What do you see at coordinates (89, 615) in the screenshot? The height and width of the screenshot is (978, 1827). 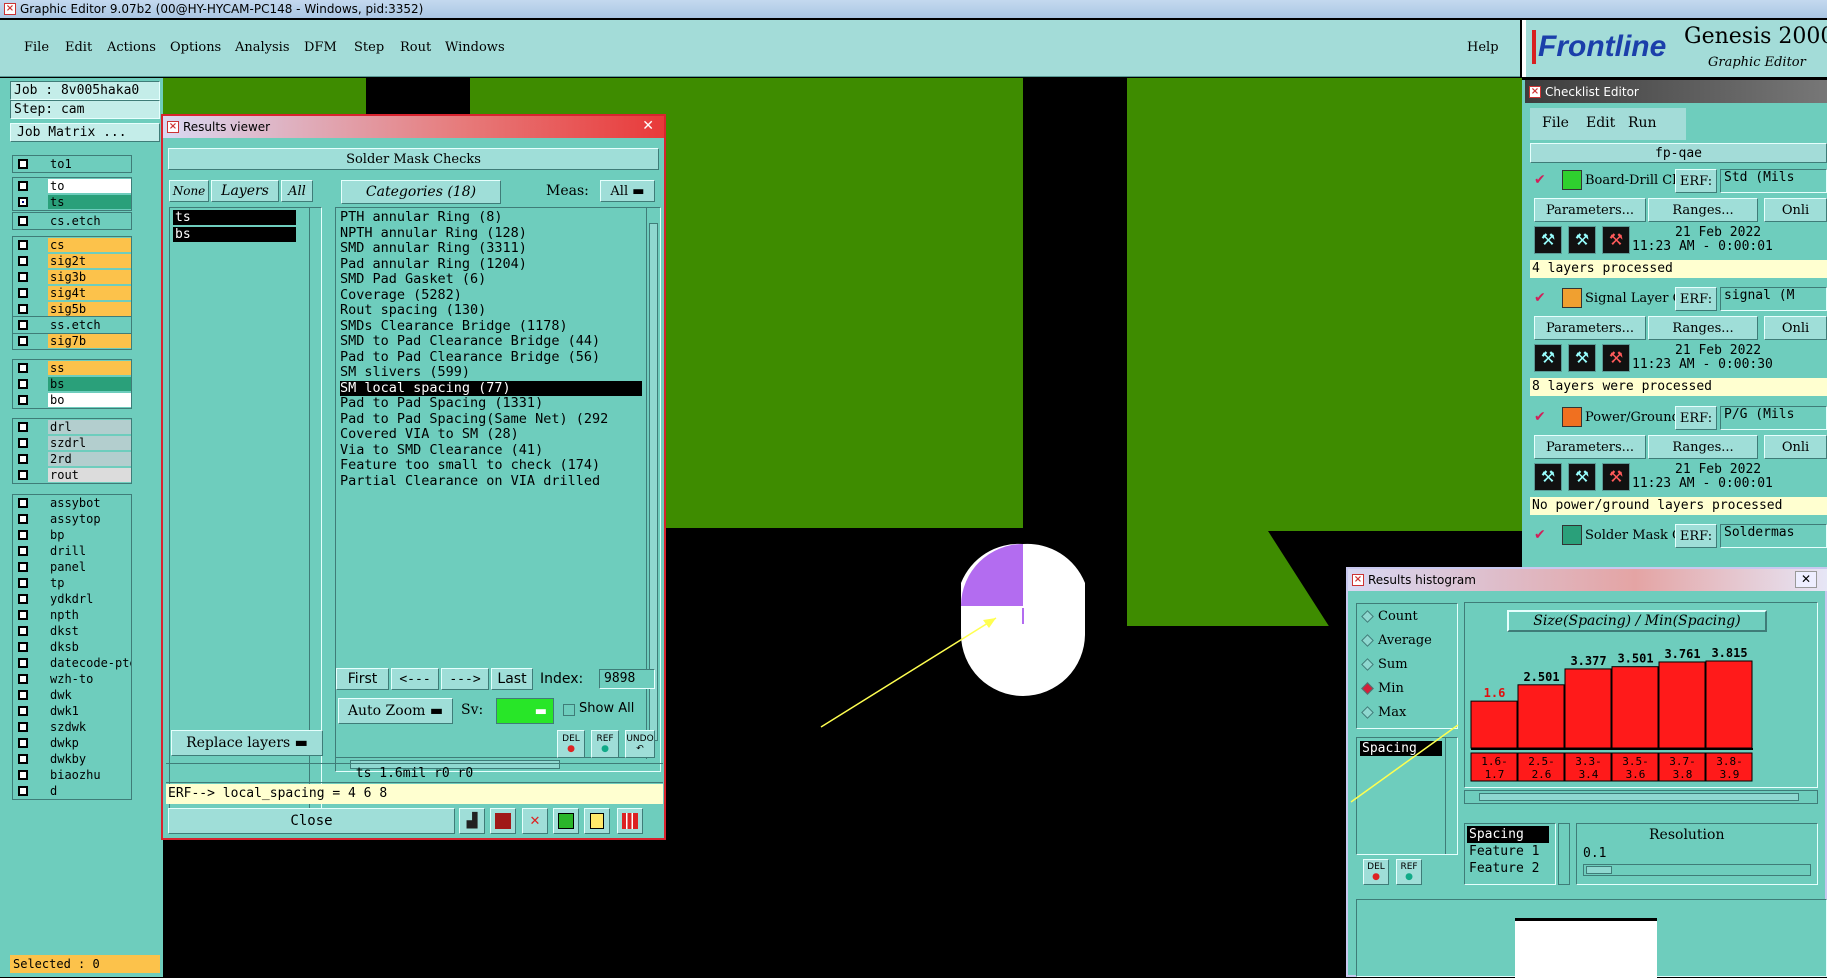 I see `layer-name: npth` at bounding box center [89, 615].